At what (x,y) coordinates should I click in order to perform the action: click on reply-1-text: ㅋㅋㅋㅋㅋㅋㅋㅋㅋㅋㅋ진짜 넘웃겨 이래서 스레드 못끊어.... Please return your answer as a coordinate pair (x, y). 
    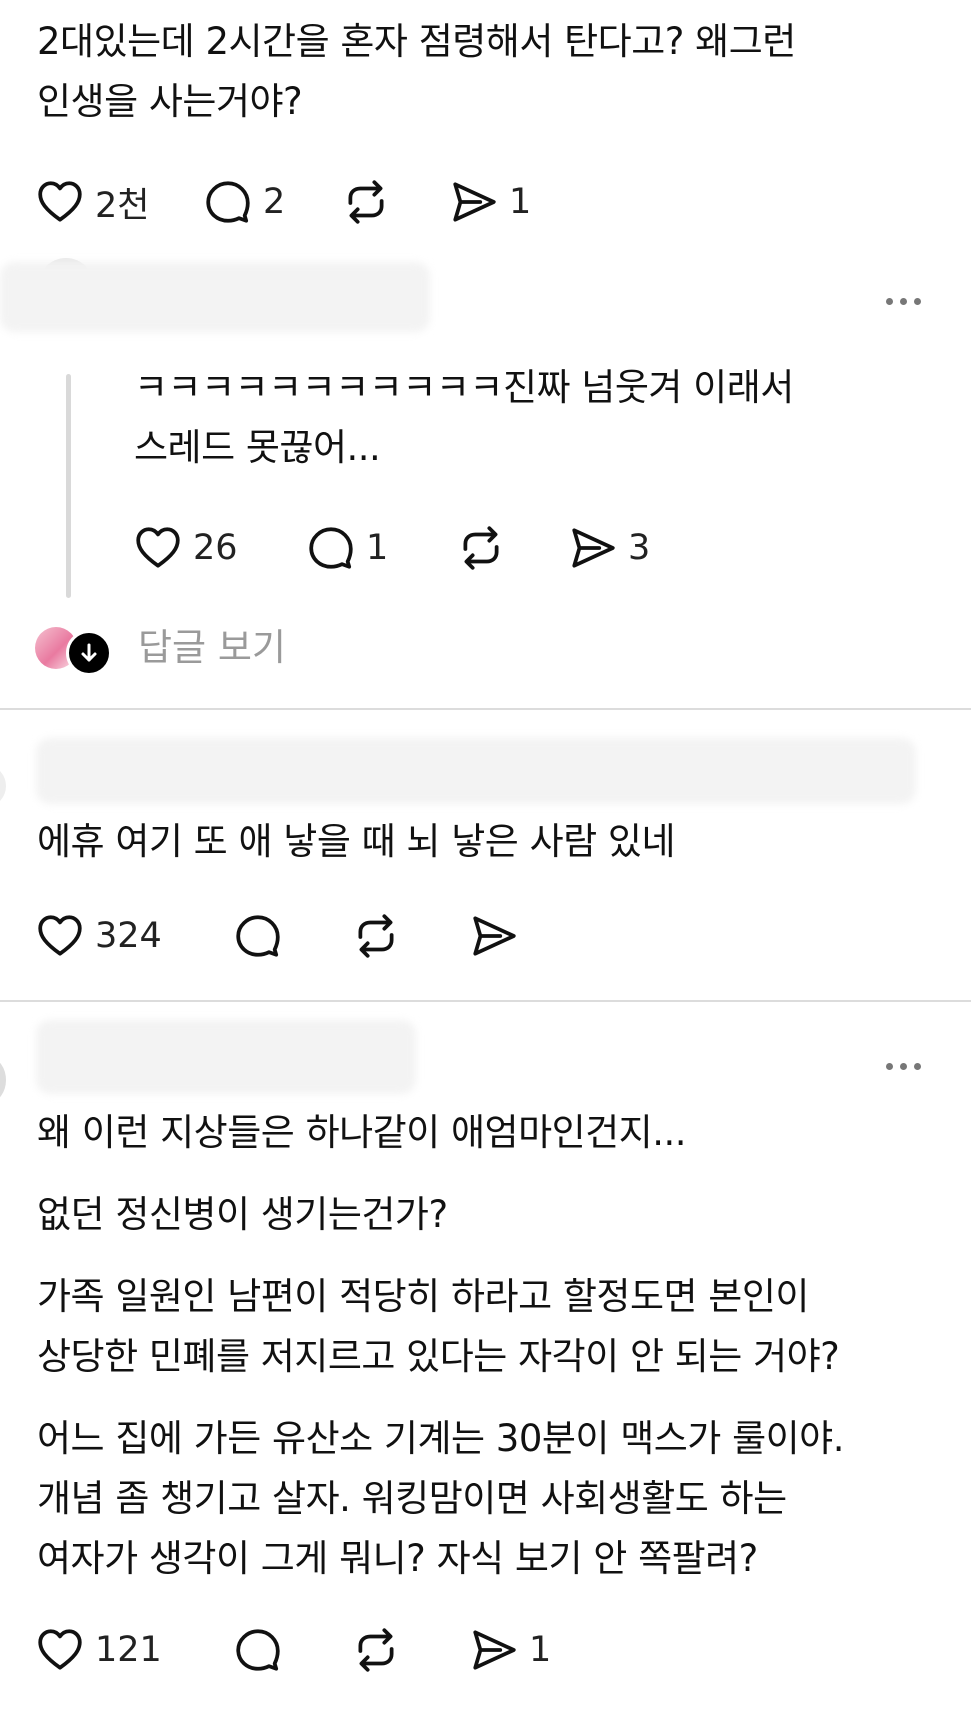
    Looking at the image, I should click on (464, 418).